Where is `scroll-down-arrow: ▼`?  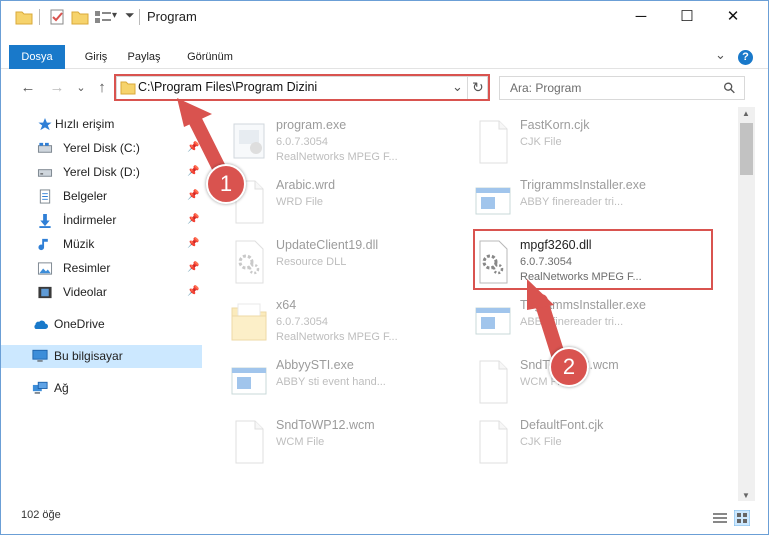 scroll-down-arrow: ▼ is located at coordinates (746, 495).